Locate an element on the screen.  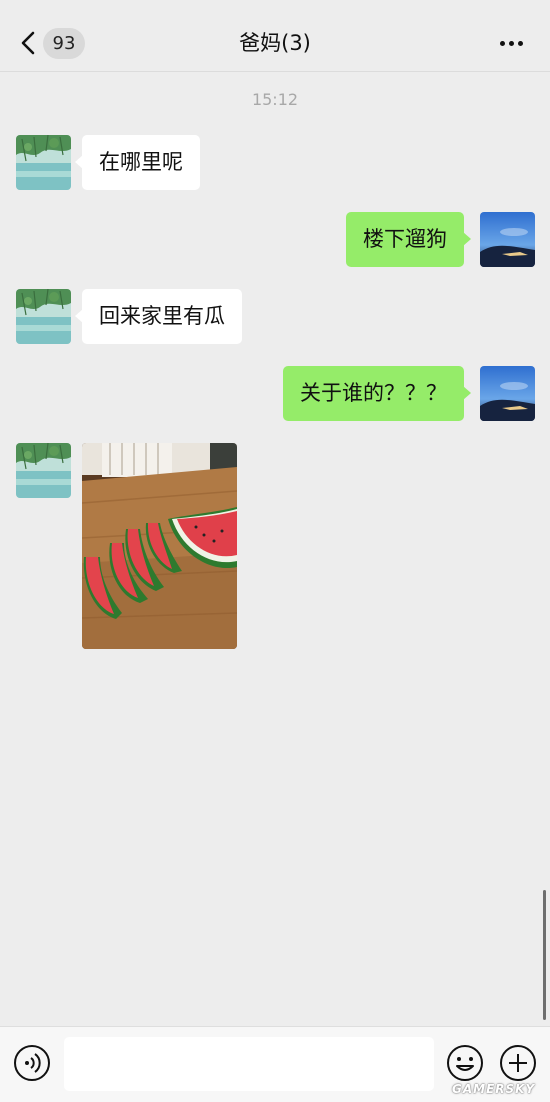
watermelon-photo-message is located at coordinates (159, 546).